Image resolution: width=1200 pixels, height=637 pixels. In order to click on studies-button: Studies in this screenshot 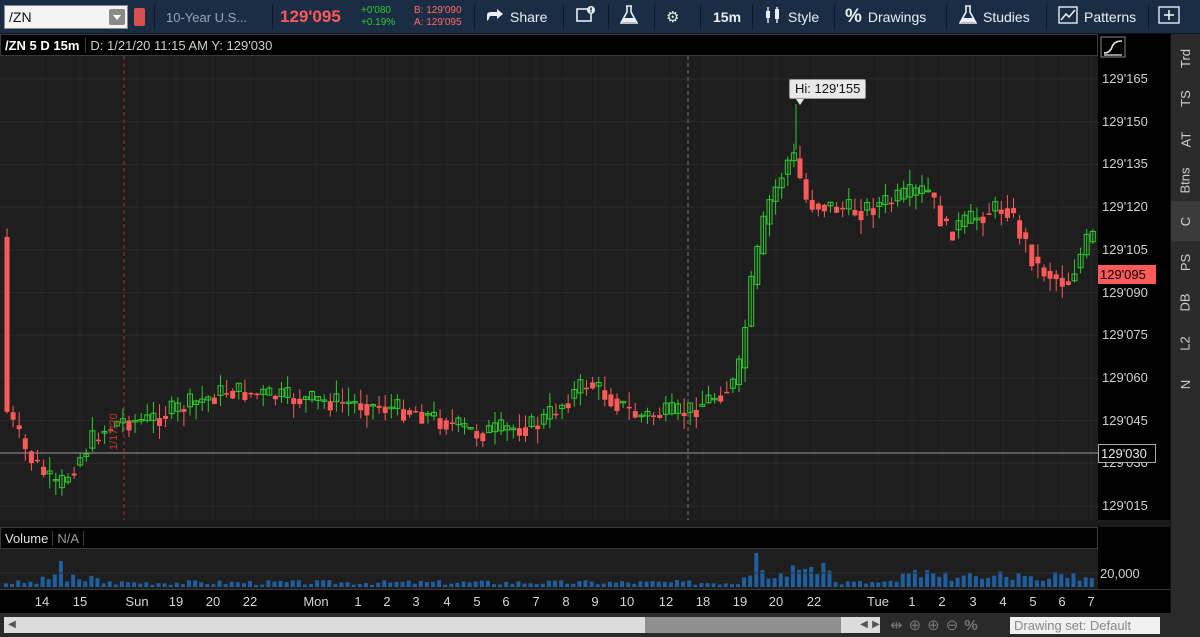, I will do `click(994, 17)`.